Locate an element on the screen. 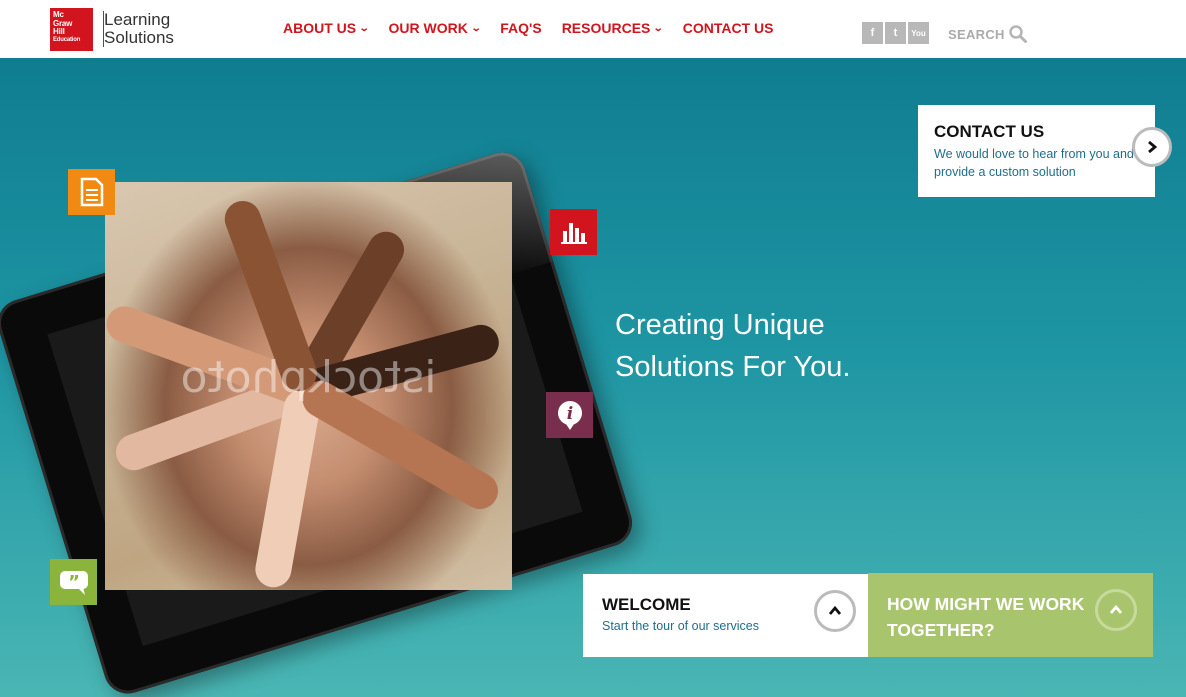 The image size is (1186, 697). nav-label: CONTACT US is located at coordinates (728, 28).